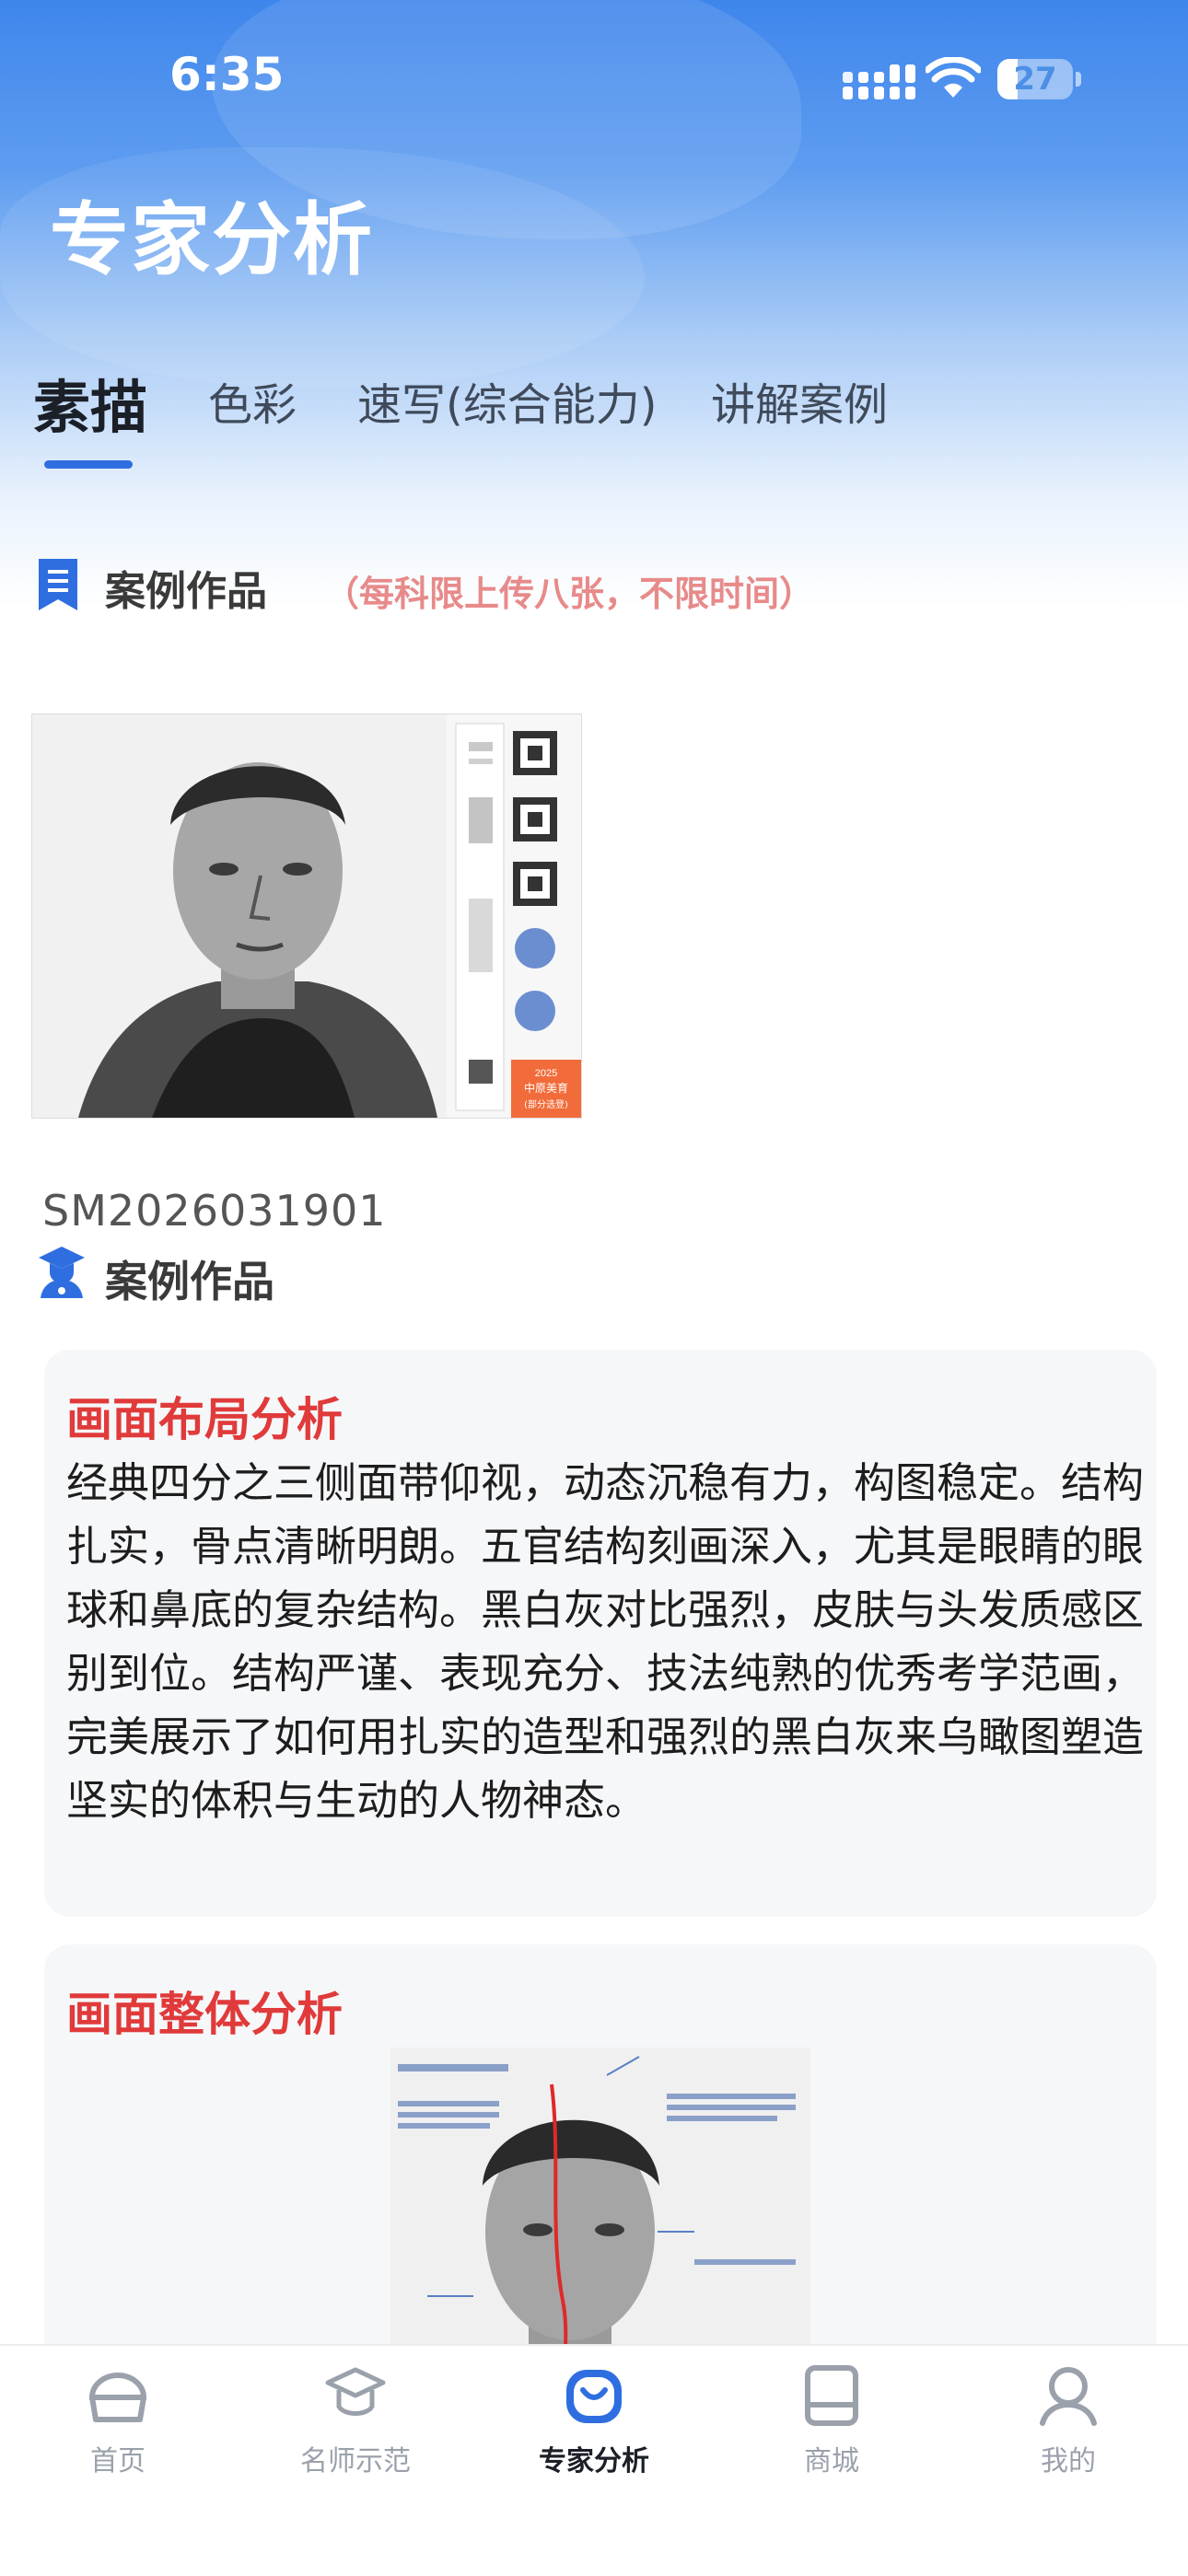  I want to click on tabbar-label-profile: 我的, so click(1068, 2461).